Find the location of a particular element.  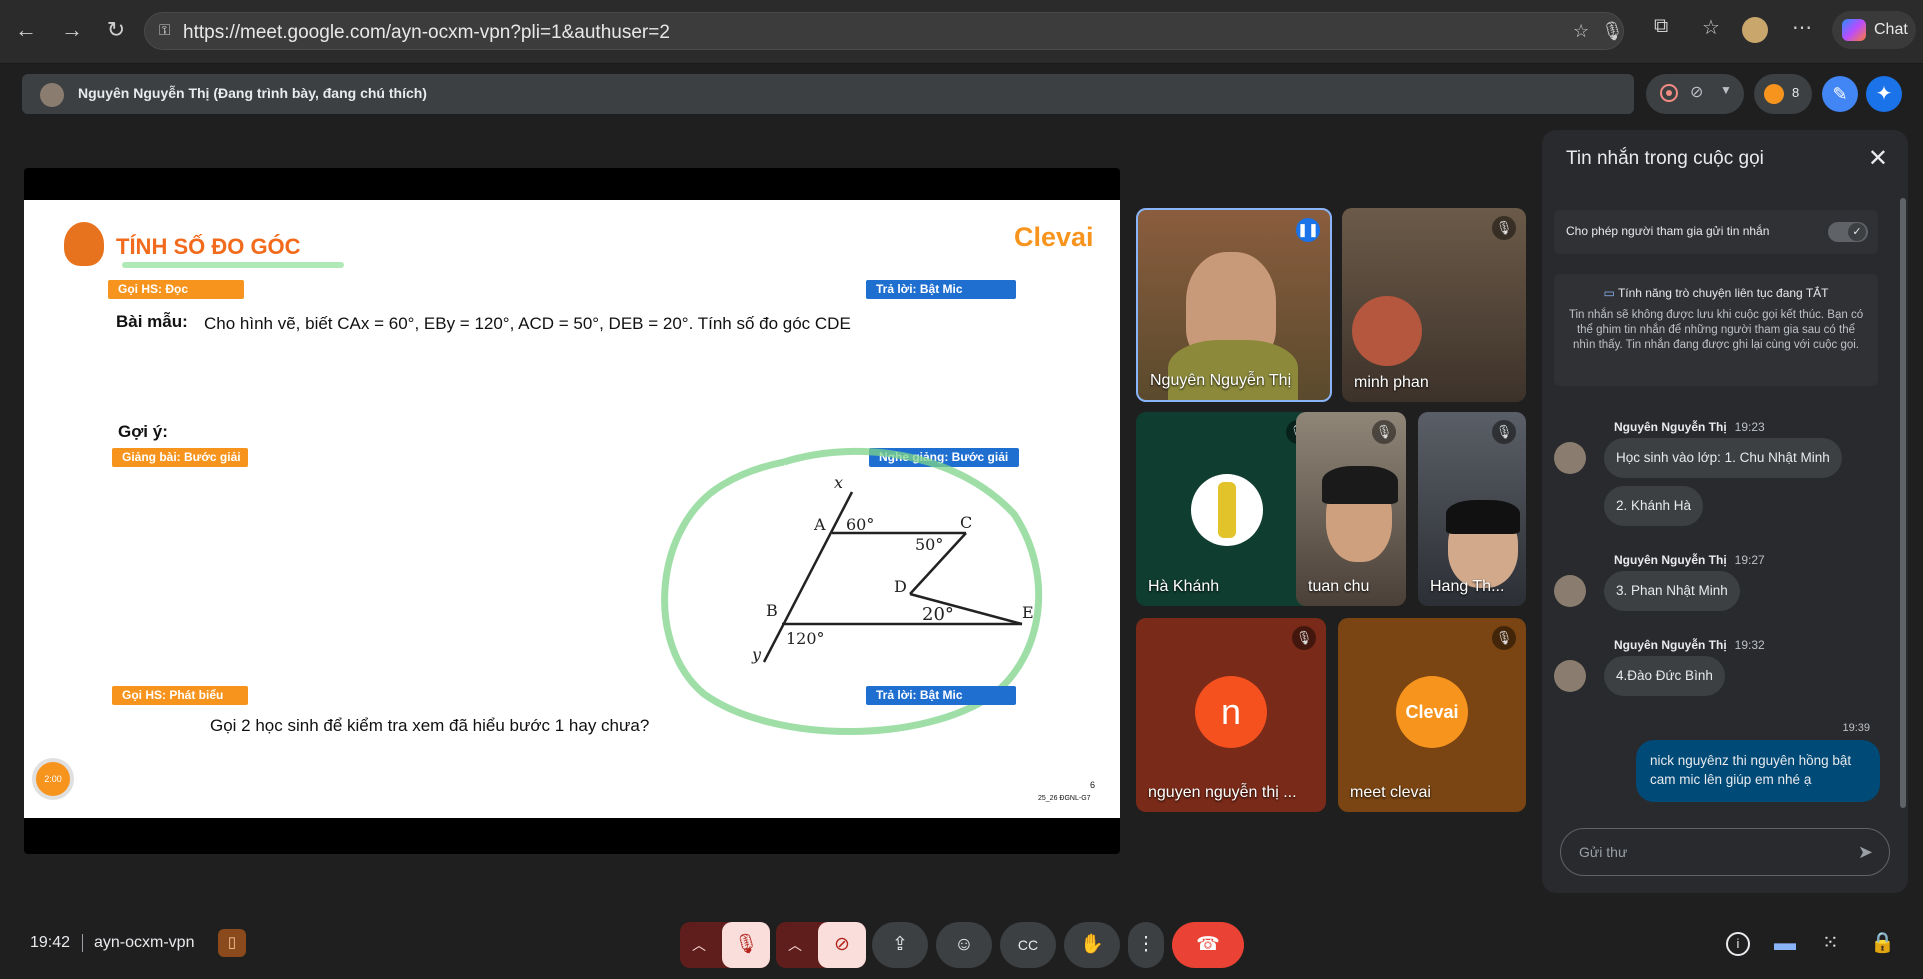

recording-controls: ⊘ ▼ is located at coordinates (1695, 94).